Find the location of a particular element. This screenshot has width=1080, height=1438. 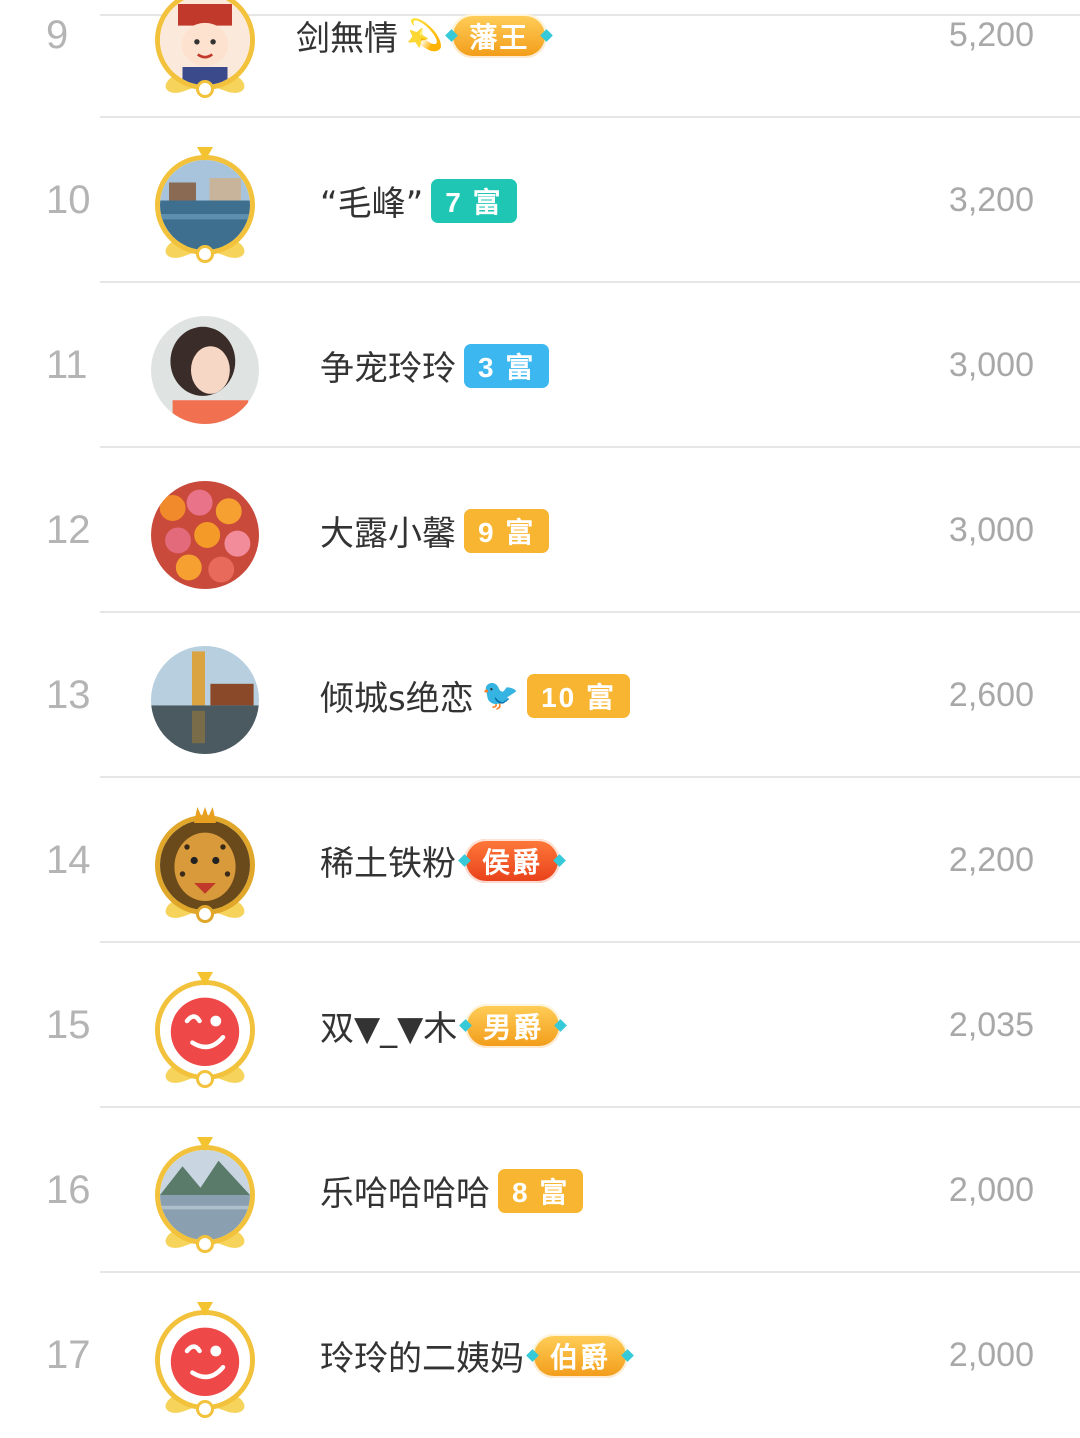

rank-badge: 10 富 is located at coordinates (579, 695).